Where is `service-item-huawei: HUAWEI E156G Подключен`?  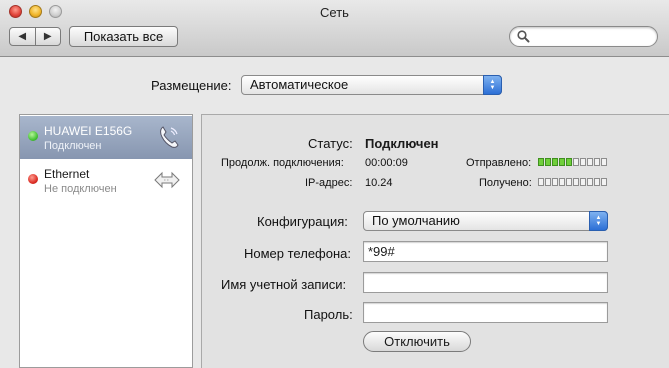 service-item-huawei: HUAWEI E156G Подключен is located at coordinates (106, 137).